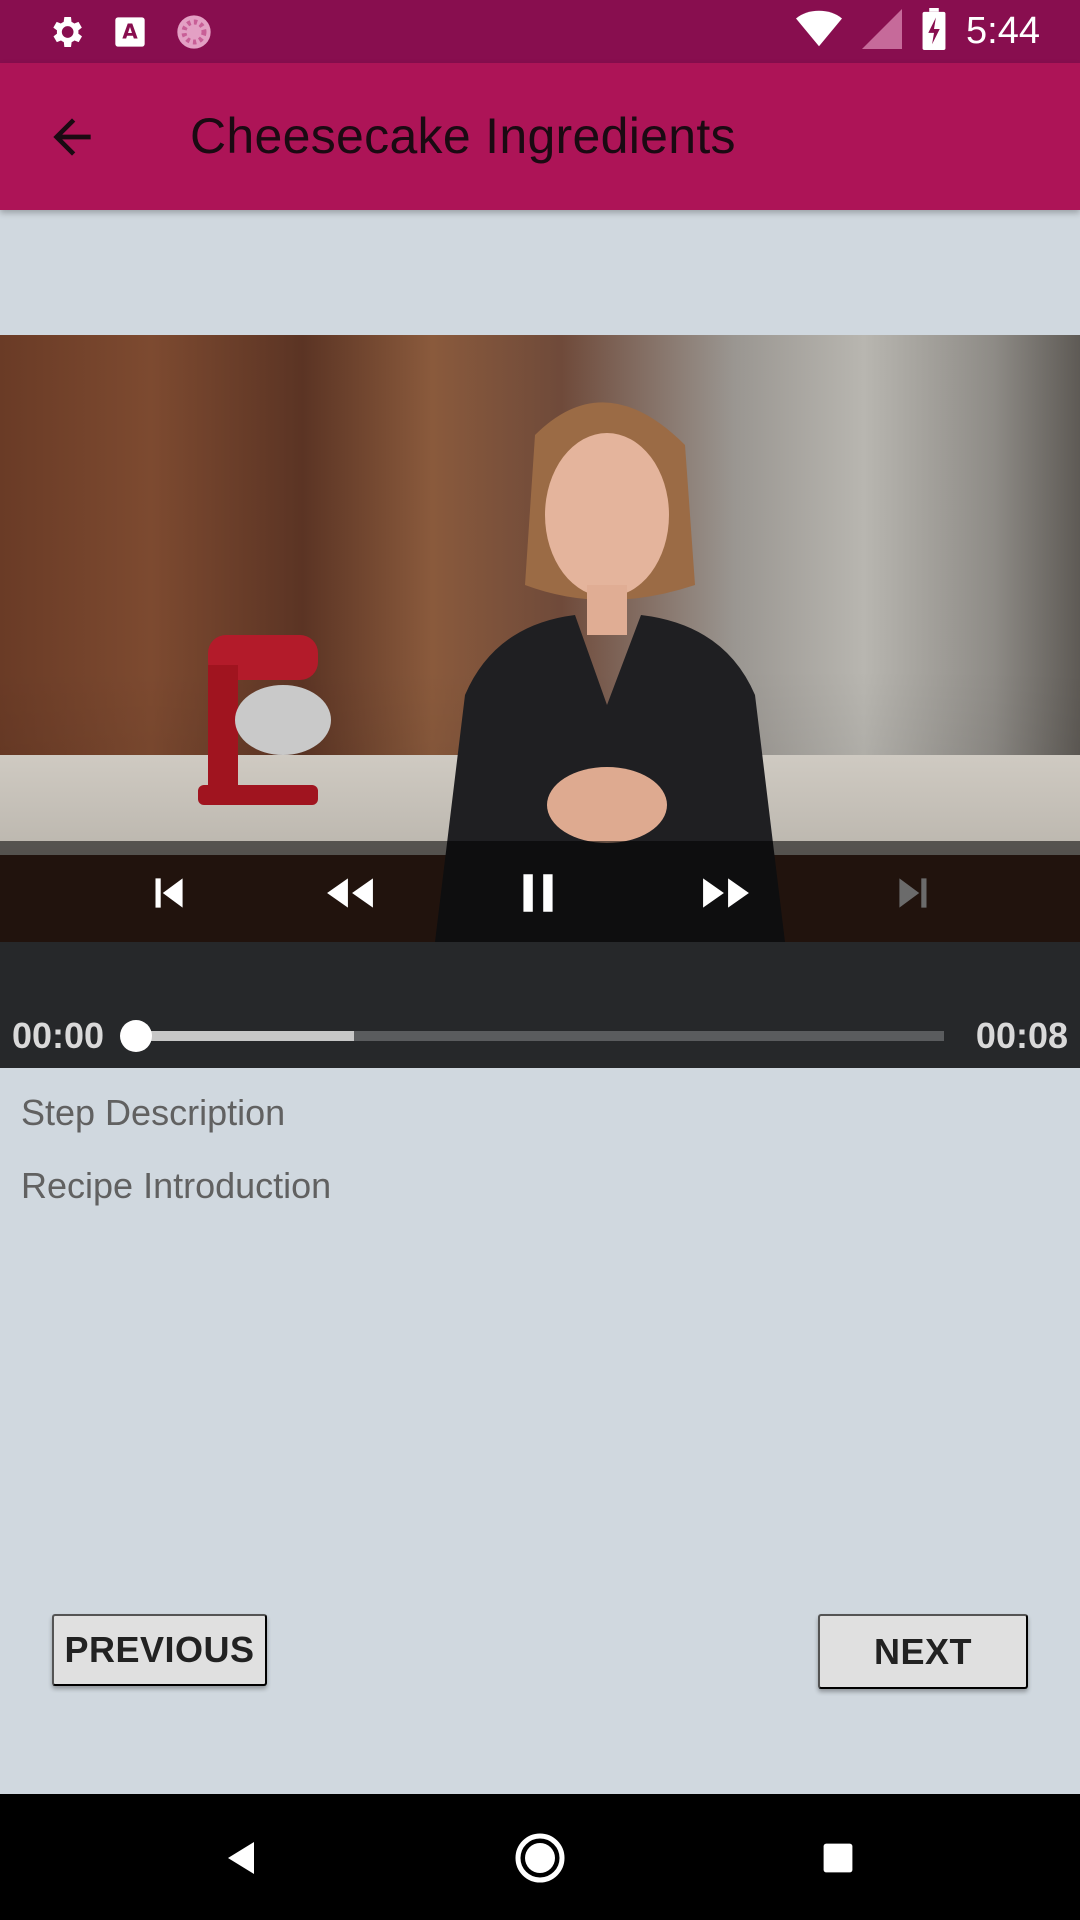 This screenshot has width=1080, height=1920. What do you see at coordinates (72, 137) in the screenshot?
I see `arrow-back-icon` at bounding box center [72, 137].